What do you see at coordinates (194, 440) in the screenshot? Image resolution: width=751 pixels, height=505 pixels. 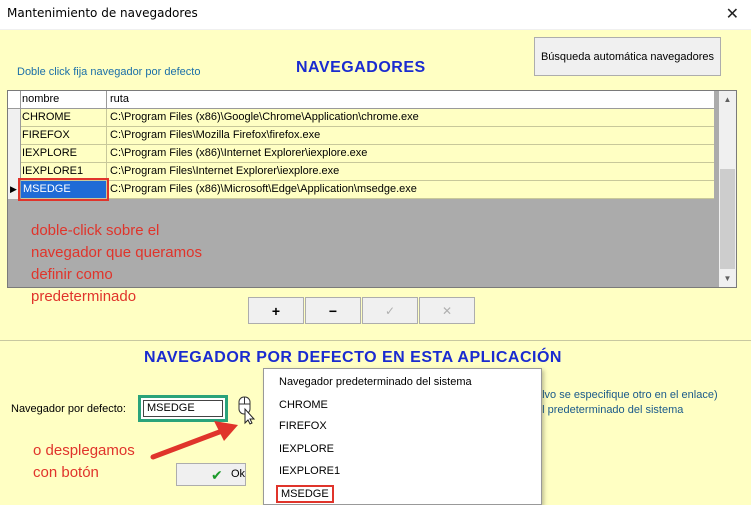 I see `annotation-arrow-icon` at bounding box center [194, 440].